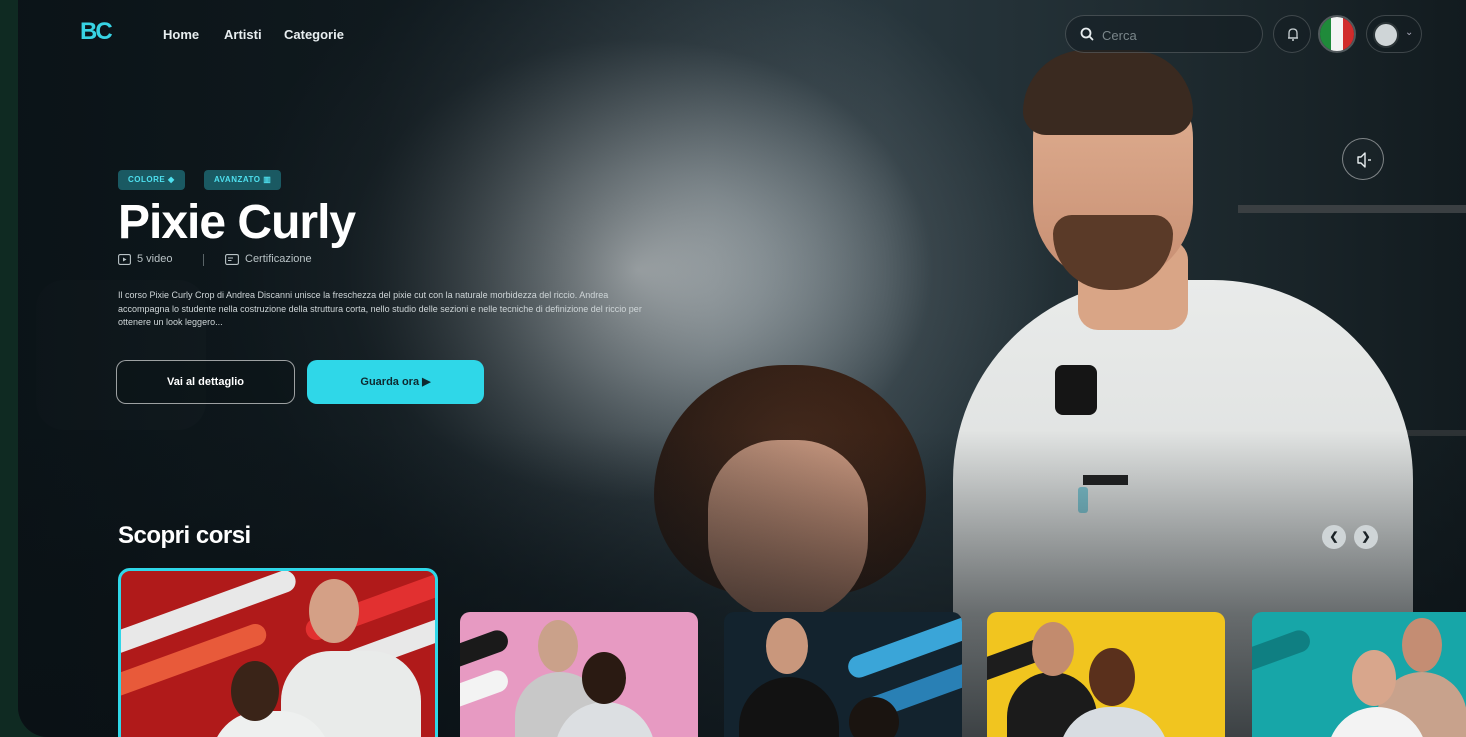 This screenshot has height=737, width=1466. I want to click on level-icon: ▥, so click(267, 179).